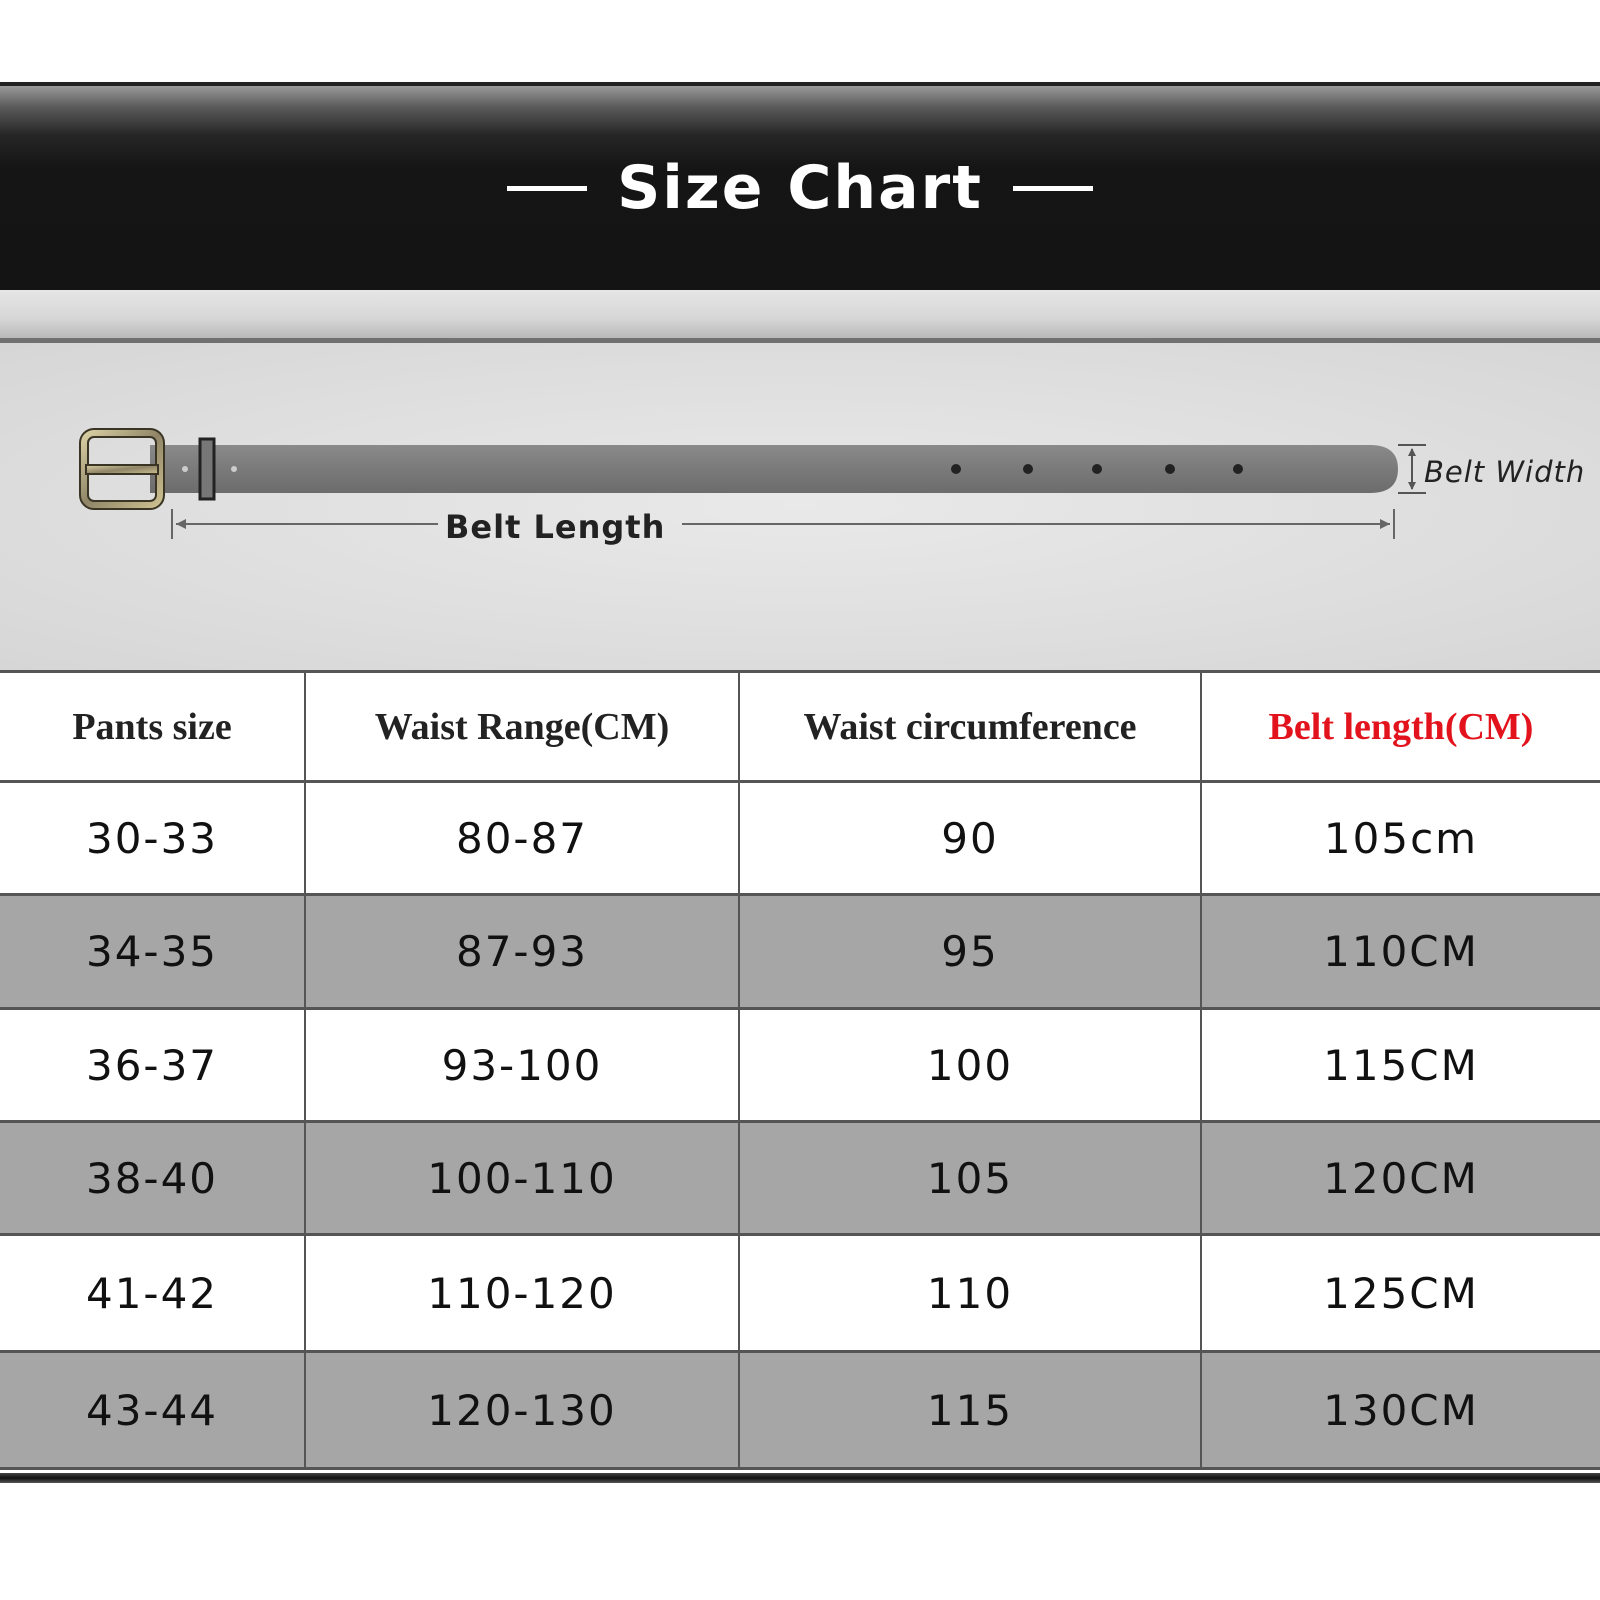 This screenshot has height=1600, width=1600. I want to click on belt-length-value: 120CM, so click(1401, 1178).